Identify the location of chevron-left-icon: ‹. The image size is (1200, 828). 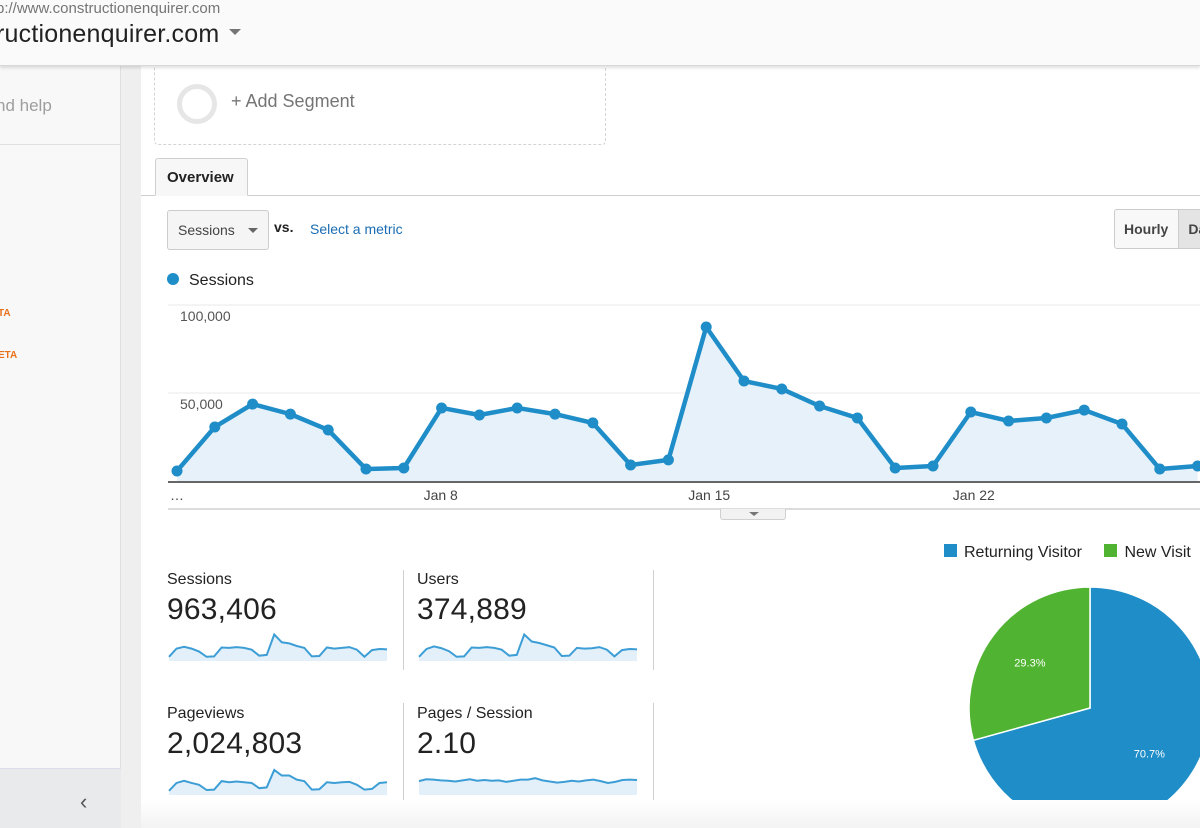
(83, 802).